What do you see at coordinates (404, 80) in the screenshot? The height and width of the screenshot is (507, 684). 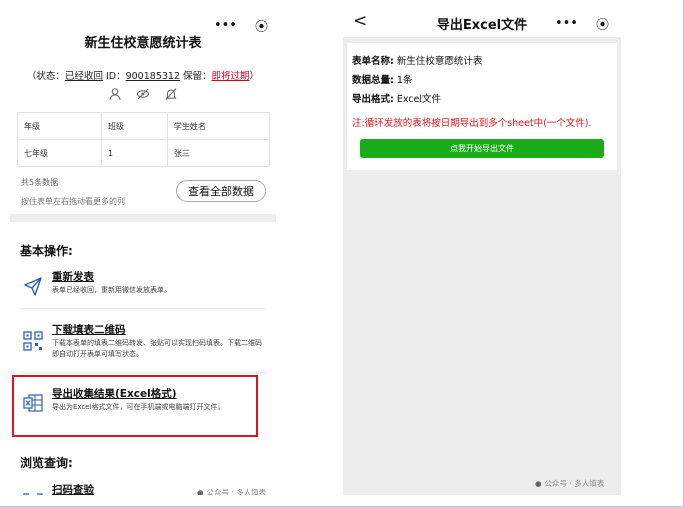 I see `total-value: 1条` at bounding box center [404, 80].